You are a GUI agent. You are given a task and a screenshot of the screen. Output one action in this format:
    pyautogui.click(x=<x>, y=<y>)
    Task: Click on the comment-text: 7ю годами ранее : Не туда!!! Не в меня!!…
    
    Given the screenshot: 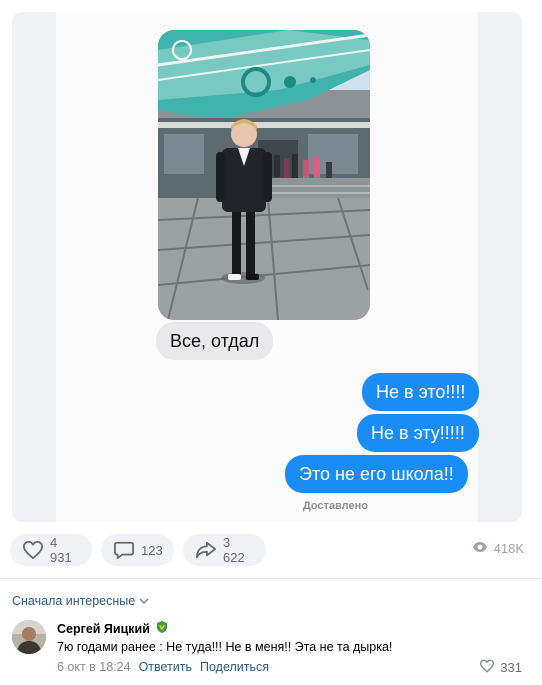 What is the action you would take?
    pyautogui.click(x=225, y=647)
    